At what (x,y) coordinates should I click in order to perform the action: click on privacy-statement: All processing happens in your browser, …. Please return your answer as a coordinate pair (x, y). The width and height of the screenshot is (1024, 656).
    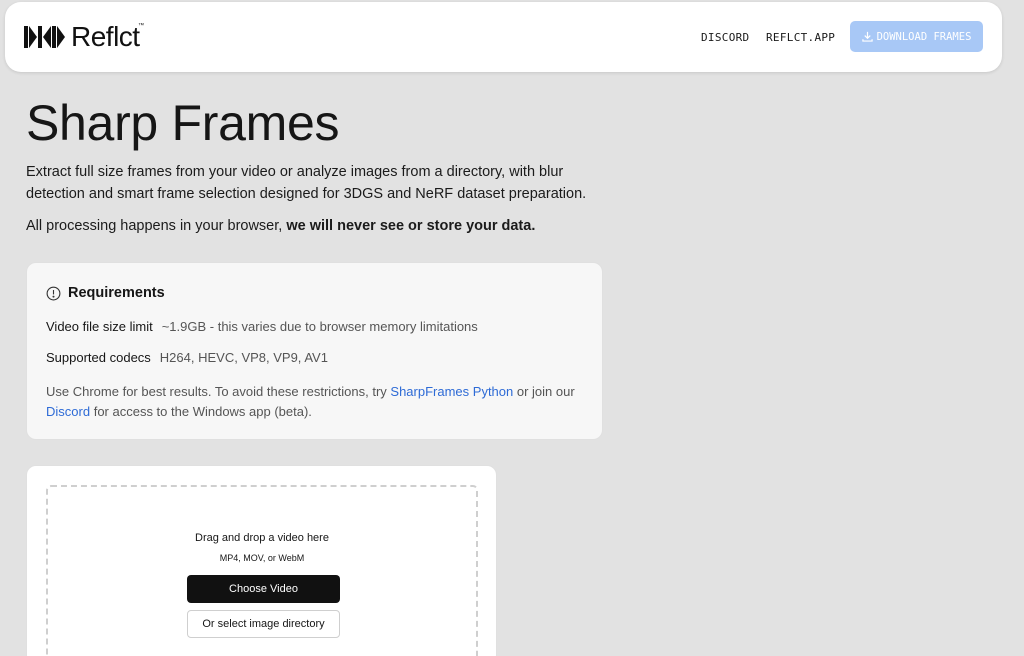
    Looking at the image, I should click on (280, 226).